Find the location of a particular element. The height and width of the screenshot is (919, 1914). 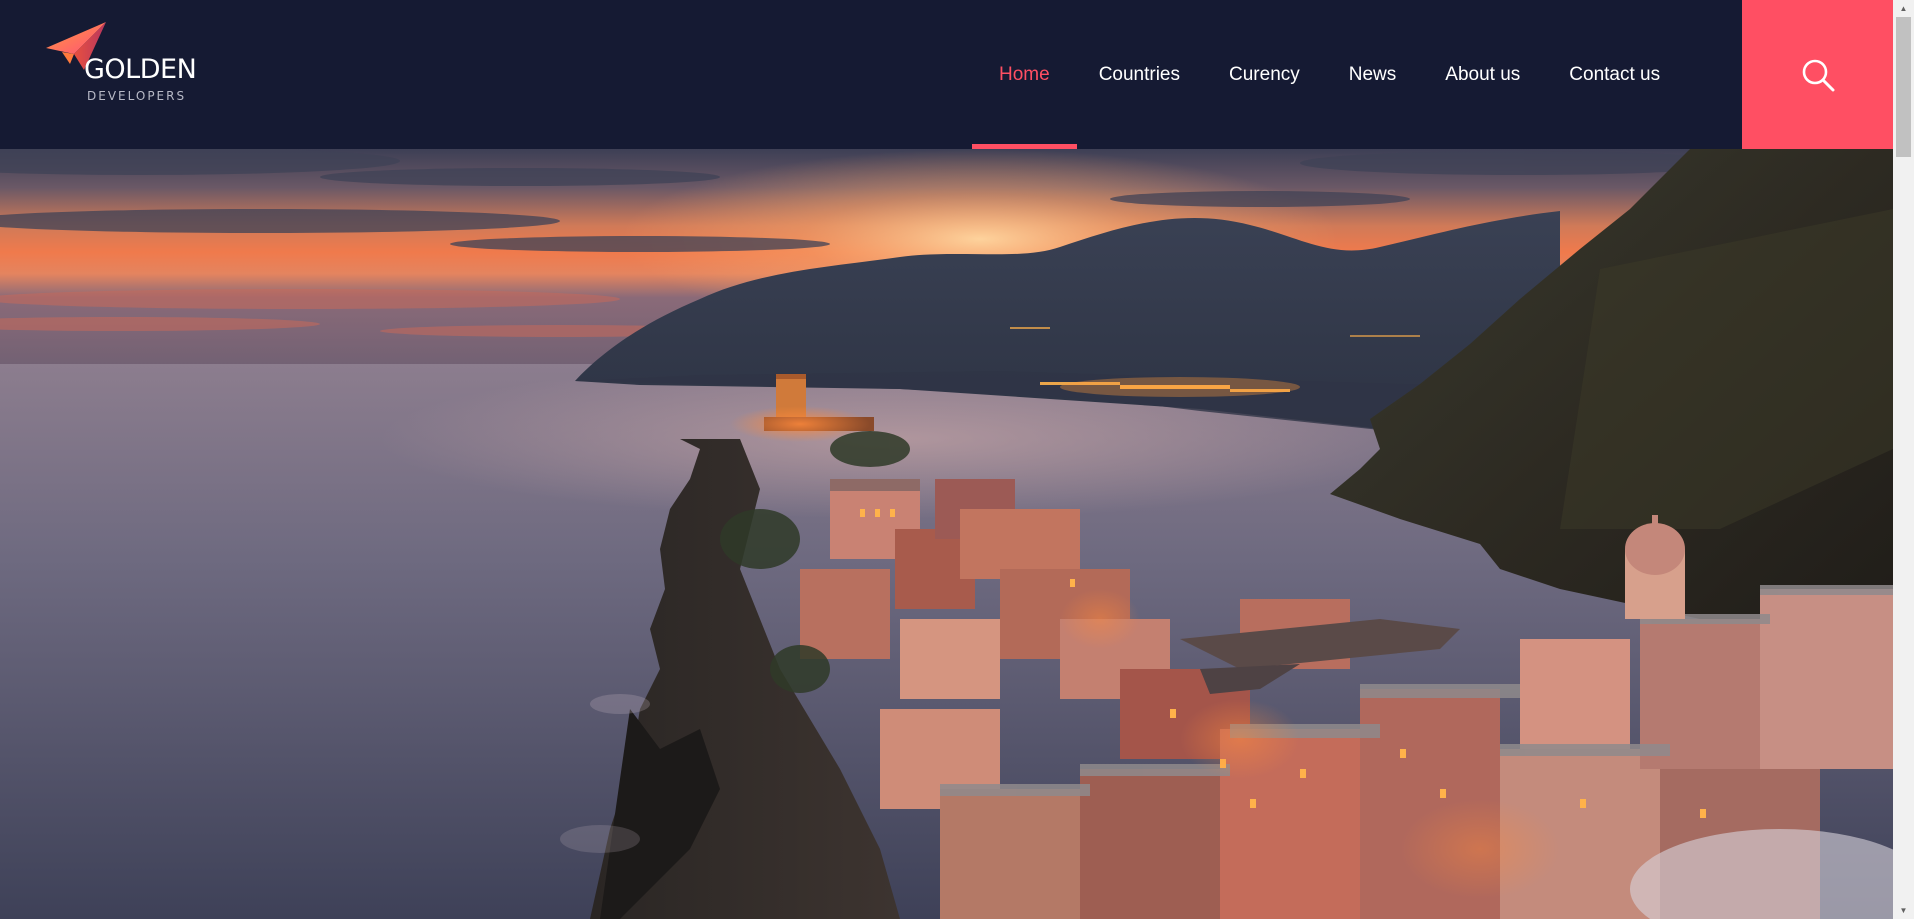

brand-logo: GOLDEN DEVELOPERS is located at coordinates (129, 65).